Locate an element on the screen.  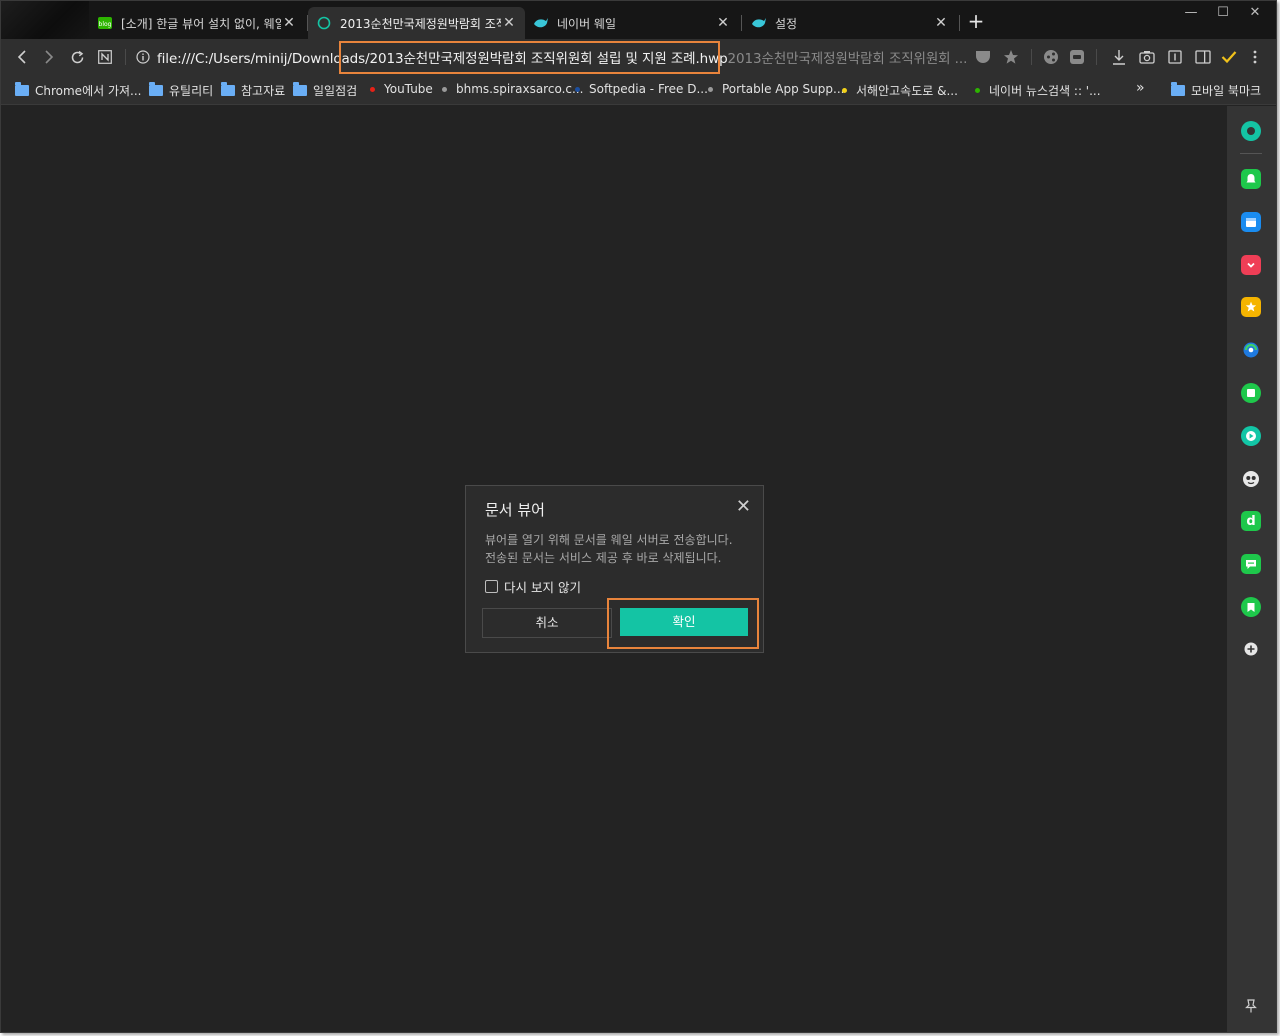
dont-show-again-option: 다시 보지 않기 is located at coordinates (533, 586).